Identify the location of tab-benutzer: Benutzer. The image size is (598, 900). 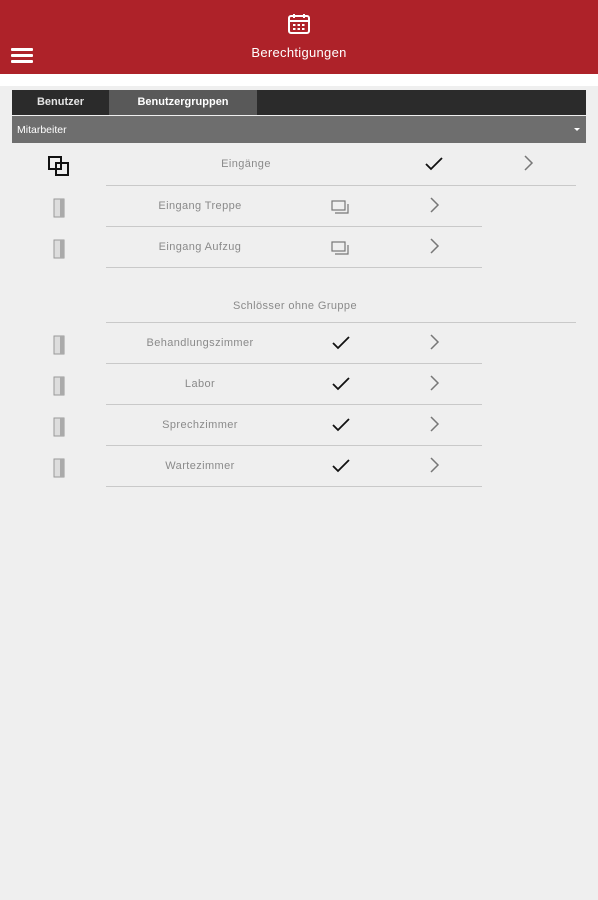
(60, 102).